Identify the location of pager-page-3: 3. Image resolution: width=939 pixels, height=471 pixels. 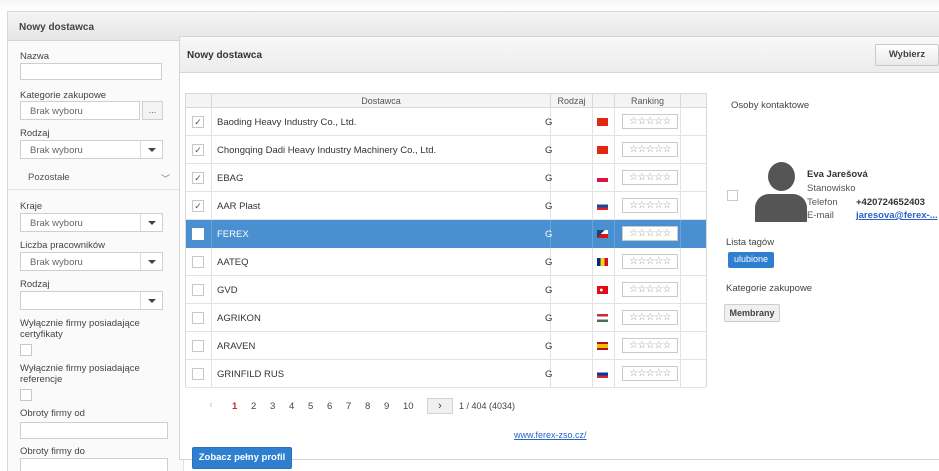
(272, 406).